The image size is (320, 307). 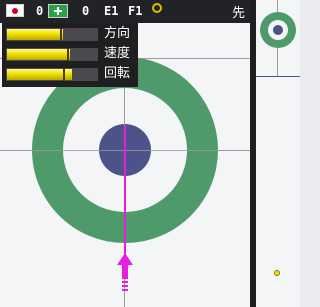 I want to click on gauge-label: 回転, so click(x=117, y=73).